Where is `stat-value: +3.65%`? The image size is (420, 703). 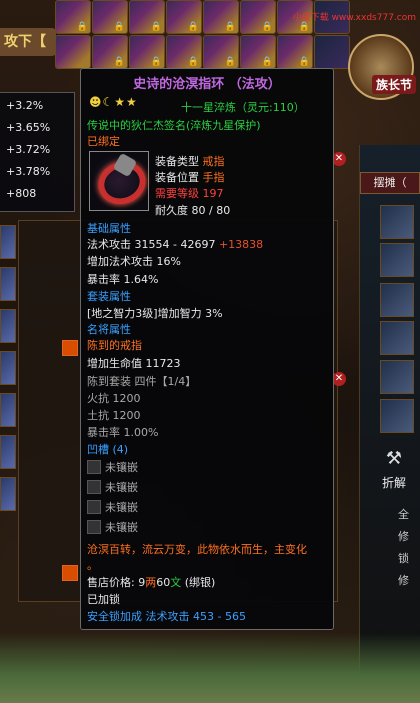 stat-value: +3.65% is located at coordinates (28, 127).